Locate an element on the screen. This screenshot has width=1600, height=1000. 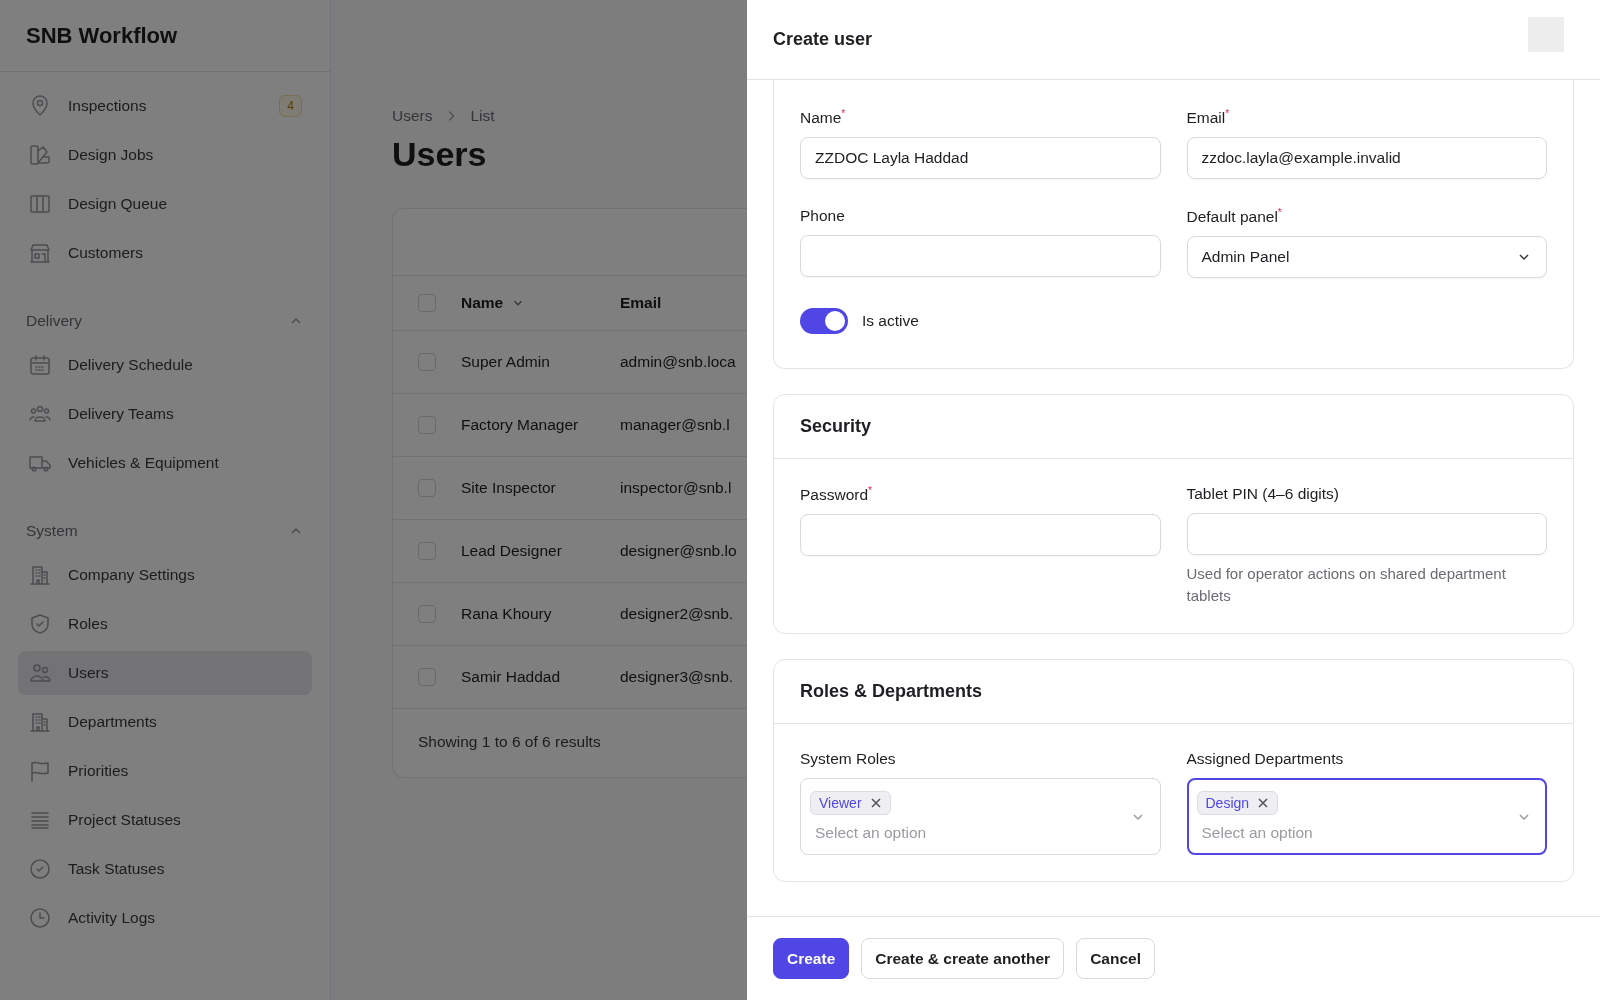
multi-select-field: Design Select an option is located at coordinates (1366, 817).